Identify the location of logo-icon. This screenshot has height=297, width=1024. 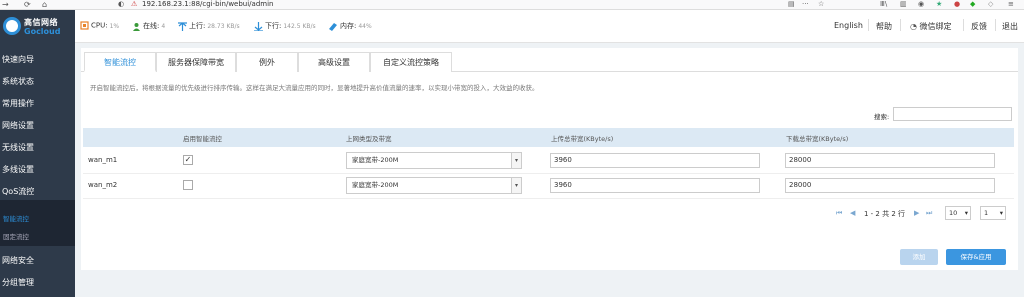
(12, 26).